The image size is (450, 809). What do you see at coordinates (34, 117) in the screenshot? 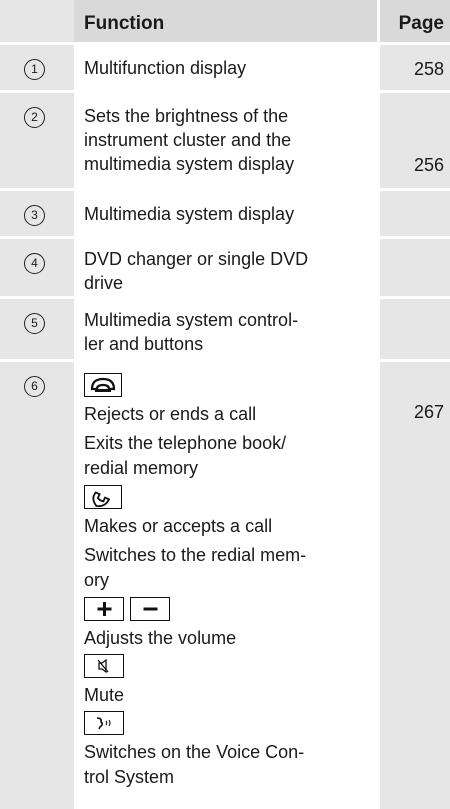
I see `item-number-2: 2` at bounding box center [34, 117].